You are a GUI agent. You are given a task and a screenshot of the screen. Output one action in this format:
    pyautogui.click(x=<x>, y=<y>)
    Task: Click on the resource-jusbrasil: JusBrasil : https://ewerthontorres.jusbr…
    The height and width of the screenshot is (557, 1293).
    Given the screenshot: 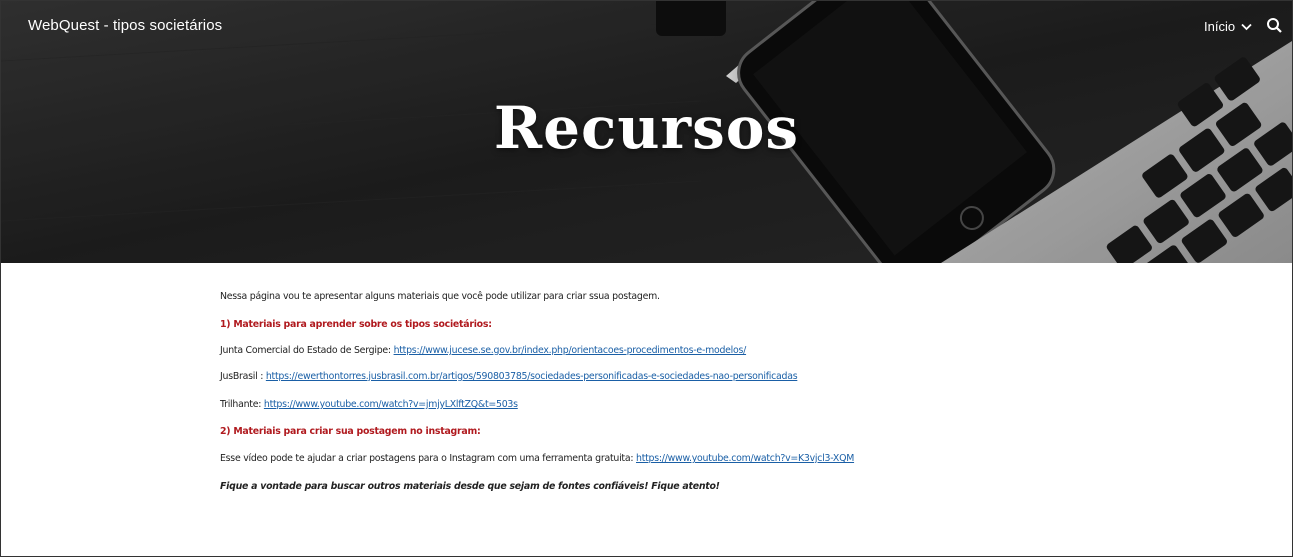 What is the action you would take?
    pyautogui.click(x=509, y=376)
    